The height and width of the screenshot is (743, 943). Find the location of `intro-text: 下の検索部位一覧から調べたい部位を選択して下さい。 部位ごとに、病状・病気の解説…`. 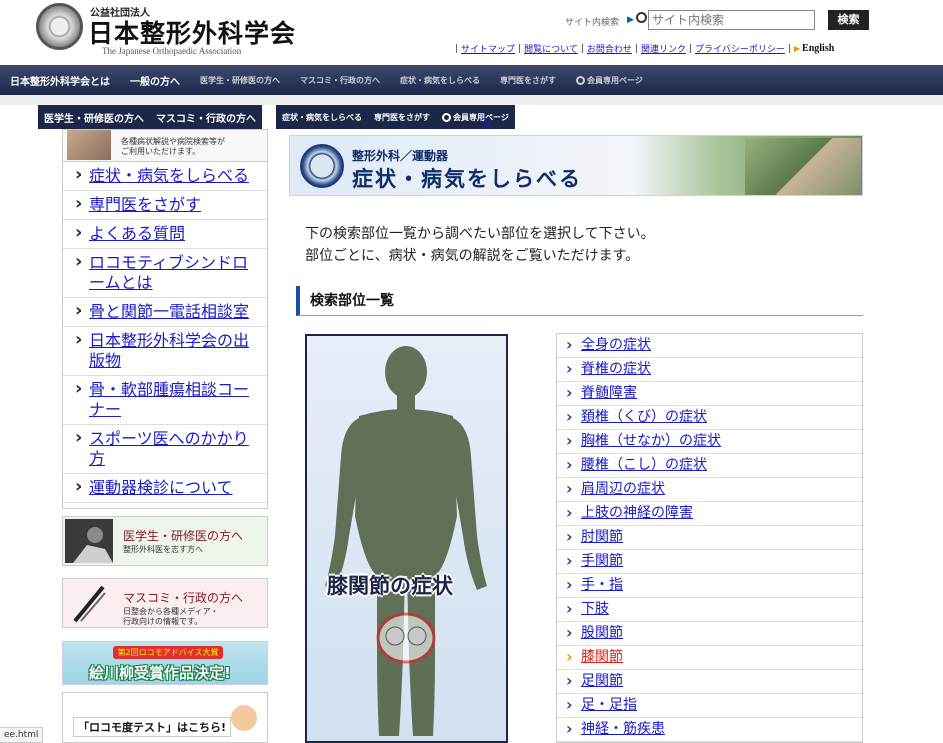

intro-text: 下の検索部位一覧から調べたい部位を選択して下さい。 部位ごとに、病状・病気の解説… is located at coordinates (480, 245).